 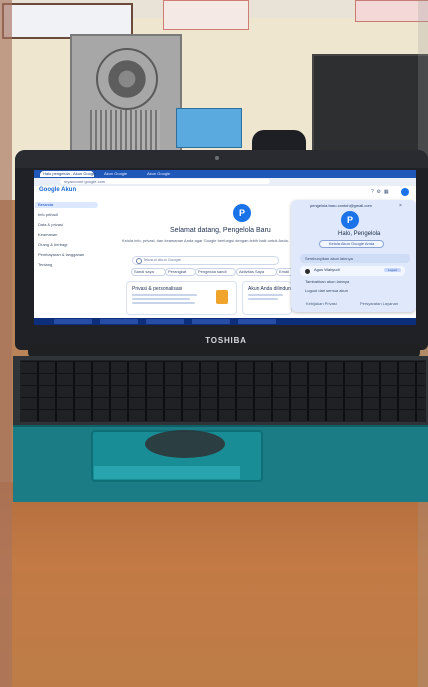 I want to click on security-card: Akun Anda dilindungi, so click(x=268, y=298).